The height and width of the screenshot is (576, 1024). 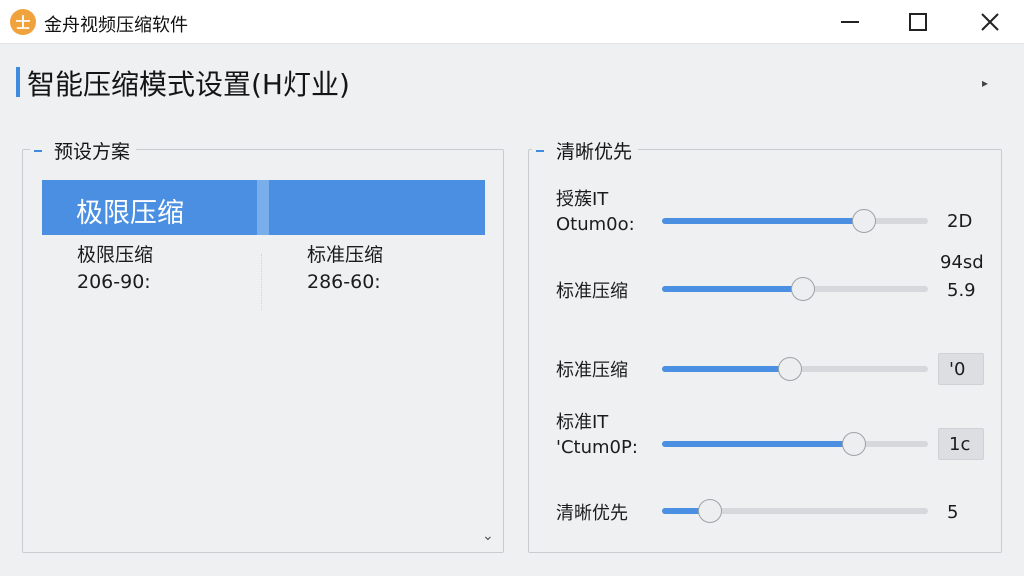 What do you see at coordinates (115, 255) in the screenshot?
I see `preset-name: 极限压缩` at bounding box center [115, 255].